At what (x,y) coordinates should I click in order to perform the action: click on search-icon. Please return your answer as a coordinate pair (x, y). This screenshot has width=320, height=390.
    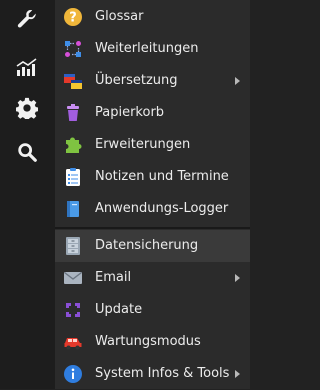
    Looking at the image, I should click on (27, 152).